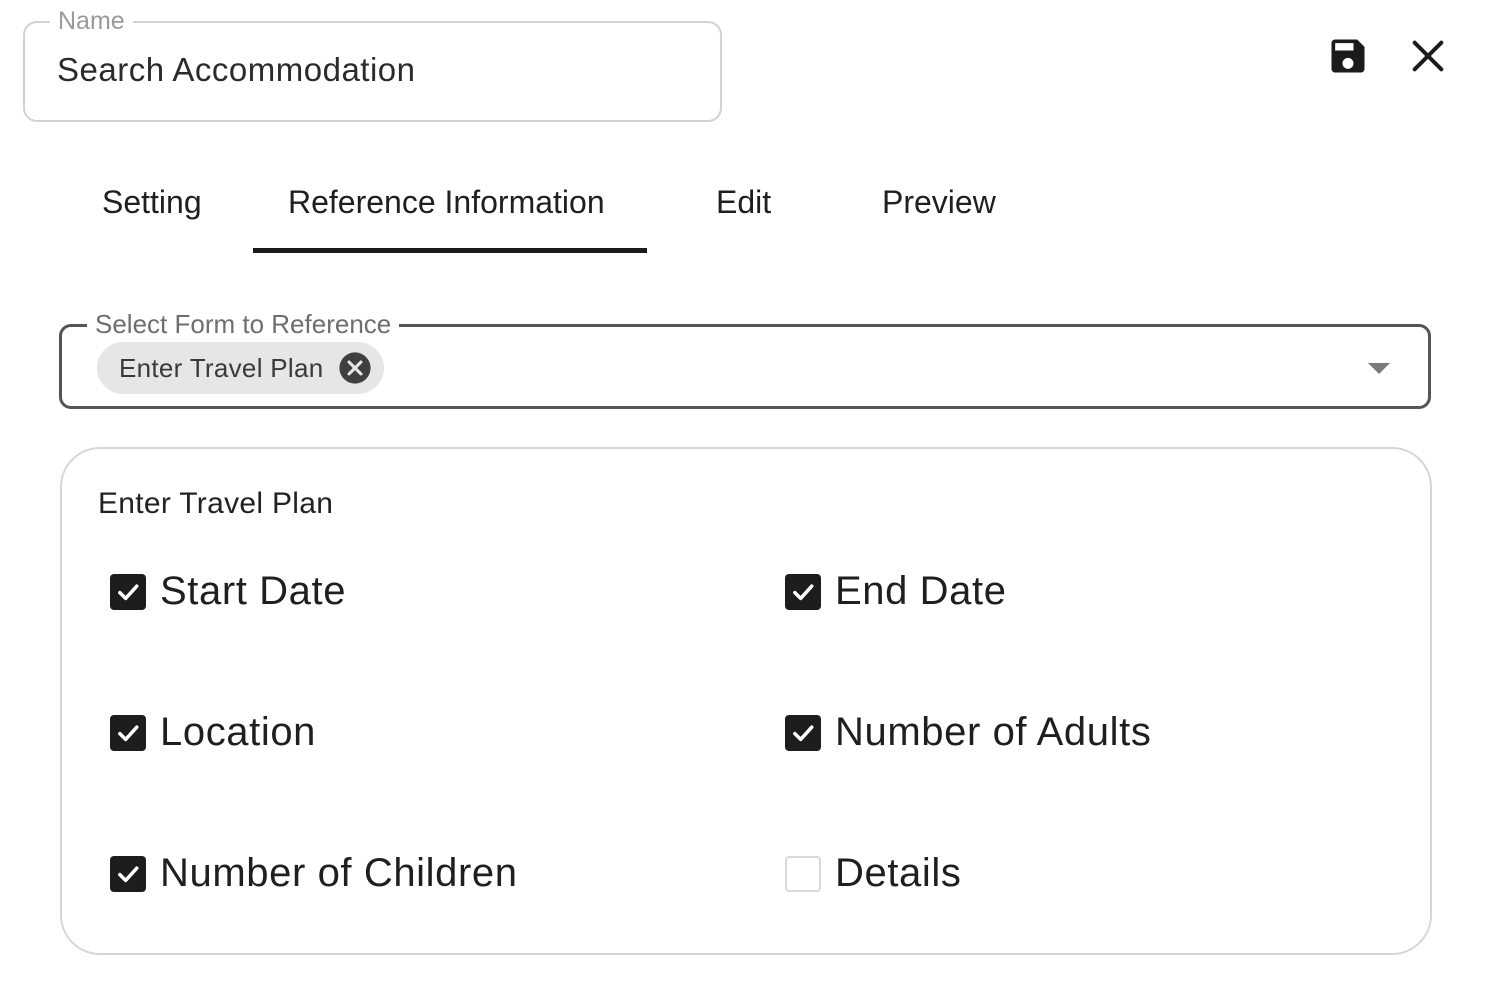 The height and width of the screenshot is (992, 1494). Describe the element at coordinates (253, 591) in the screenshot. I see `field-label: Start Date` at that location.